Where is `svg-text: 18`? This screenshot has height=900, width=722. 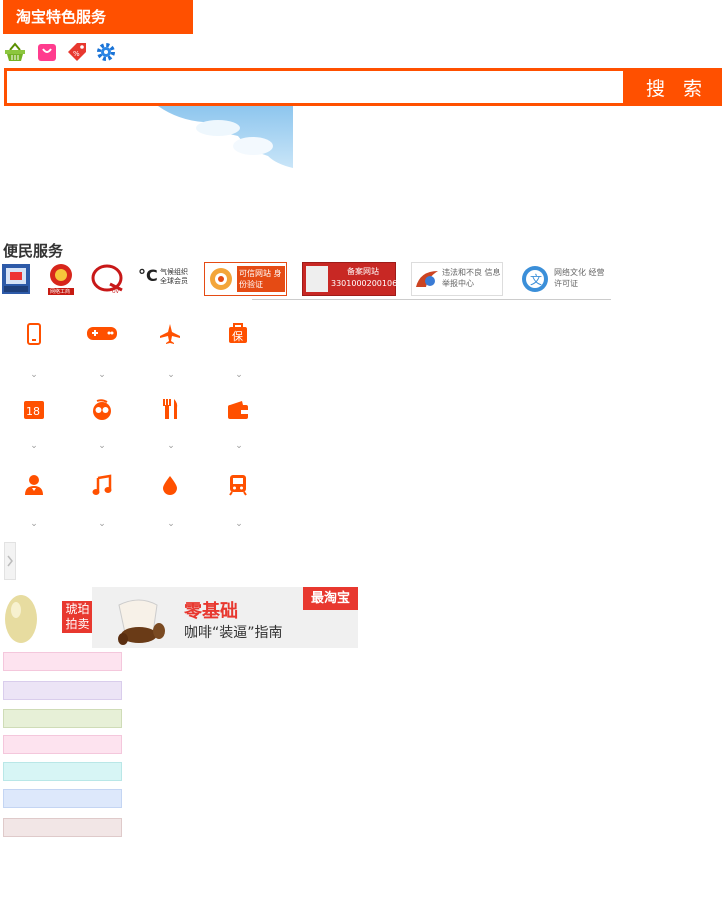
svg-text: 18 is located at coordinates (33, 411).